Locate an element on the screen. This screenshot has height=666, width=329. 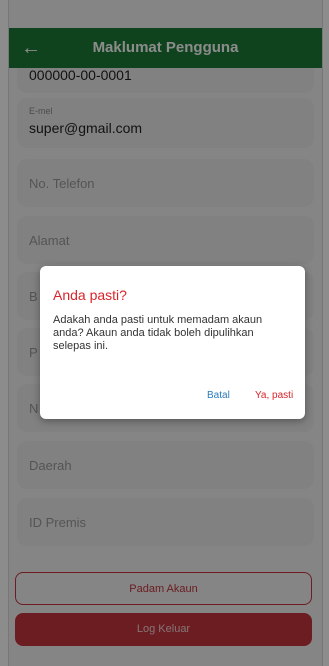
dialog-title: Anda pasti? is located at coordinates (90, 295).